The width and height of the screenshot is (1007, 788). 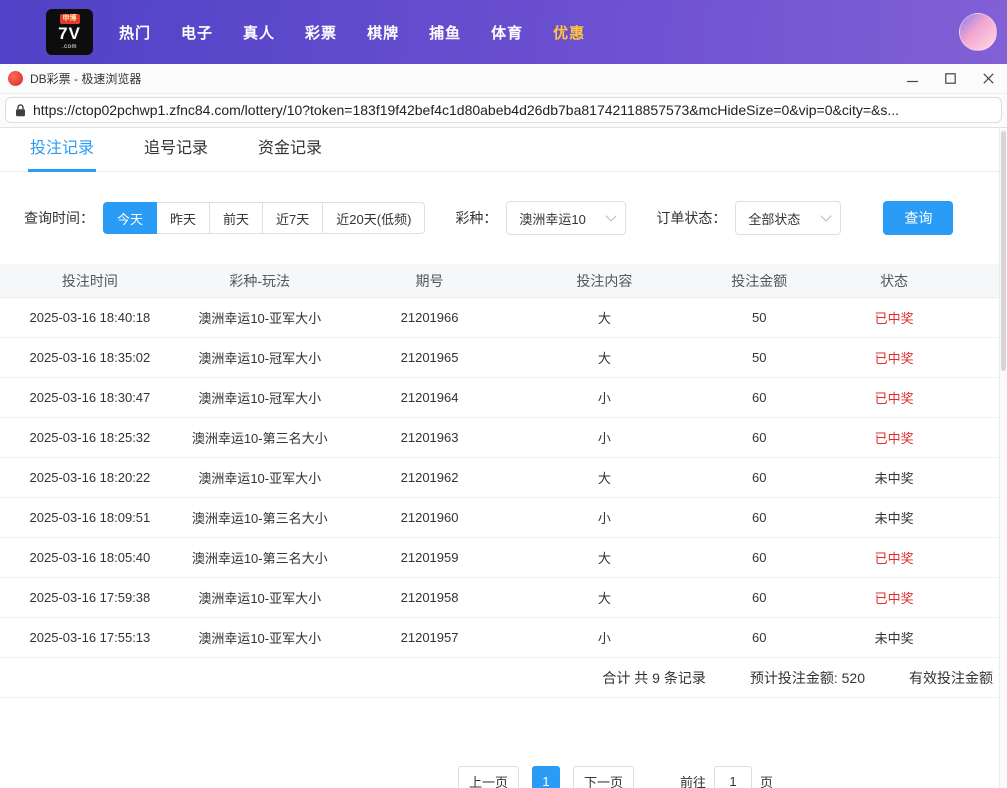 I want to click on close-button, so click(x=988, y=78).